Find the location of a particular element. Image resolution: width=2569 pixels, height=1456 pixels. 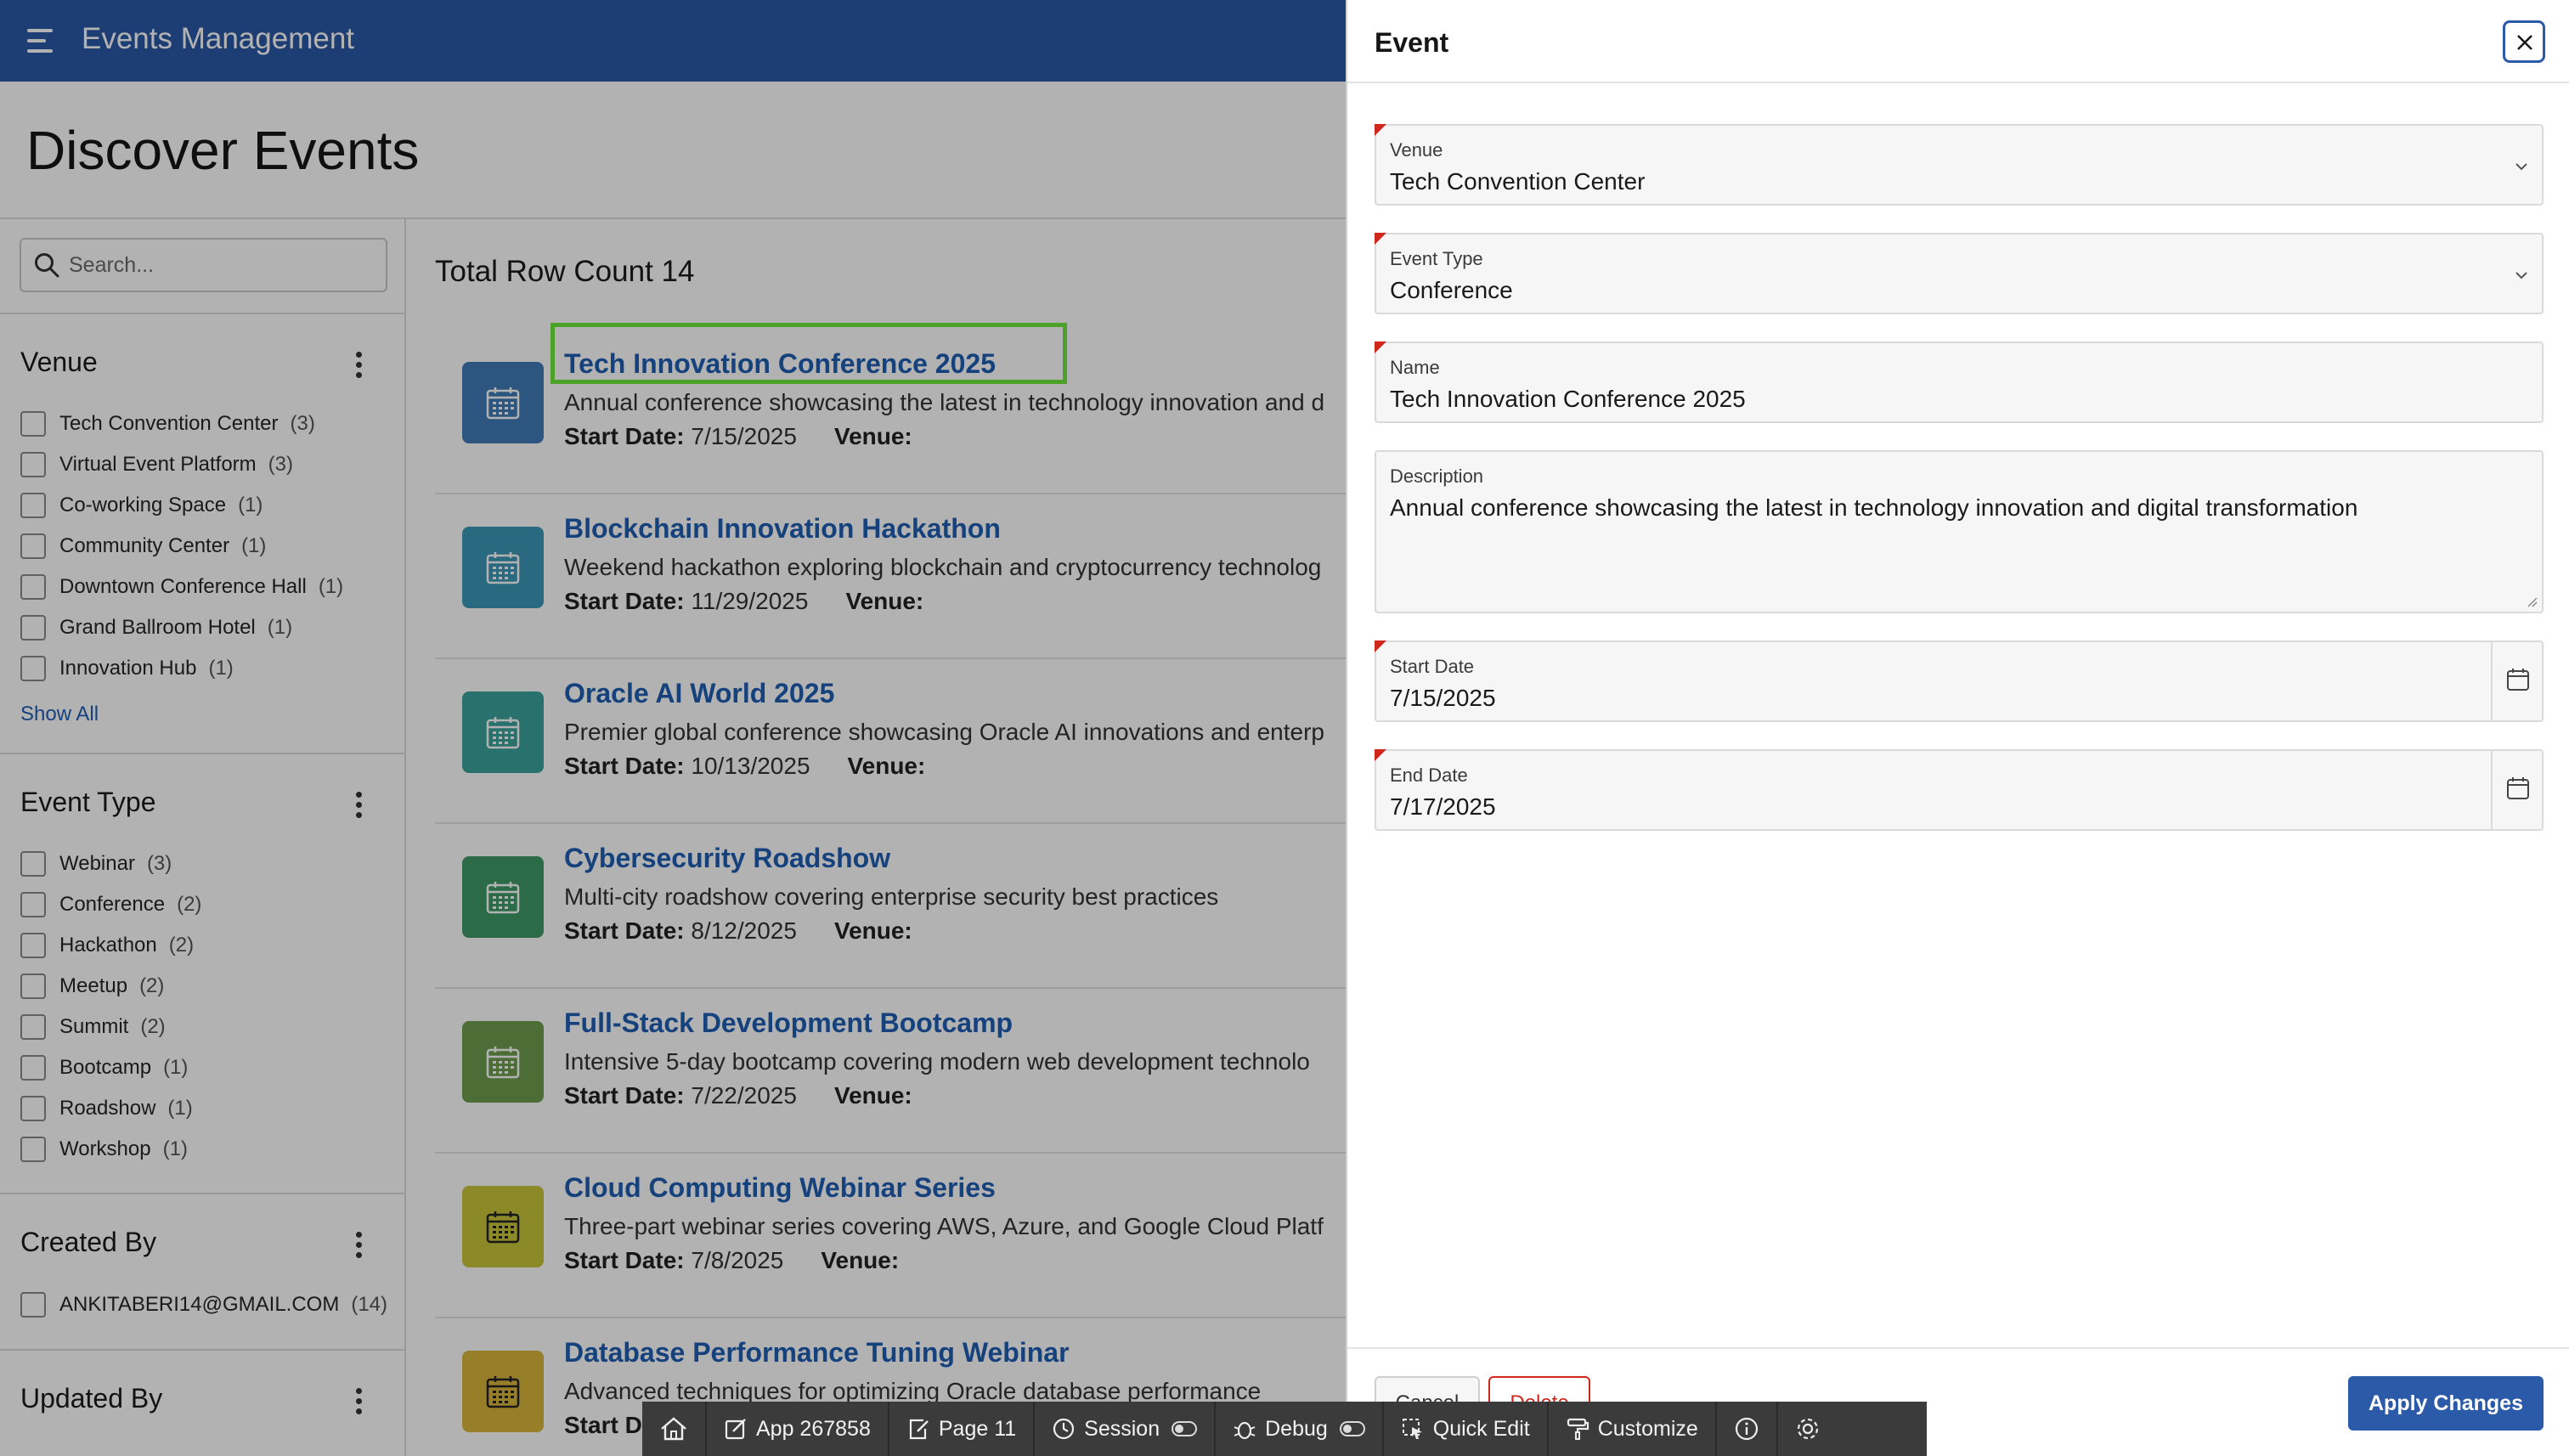

paint-roller-icon is located at coordinates (1578, 1429).